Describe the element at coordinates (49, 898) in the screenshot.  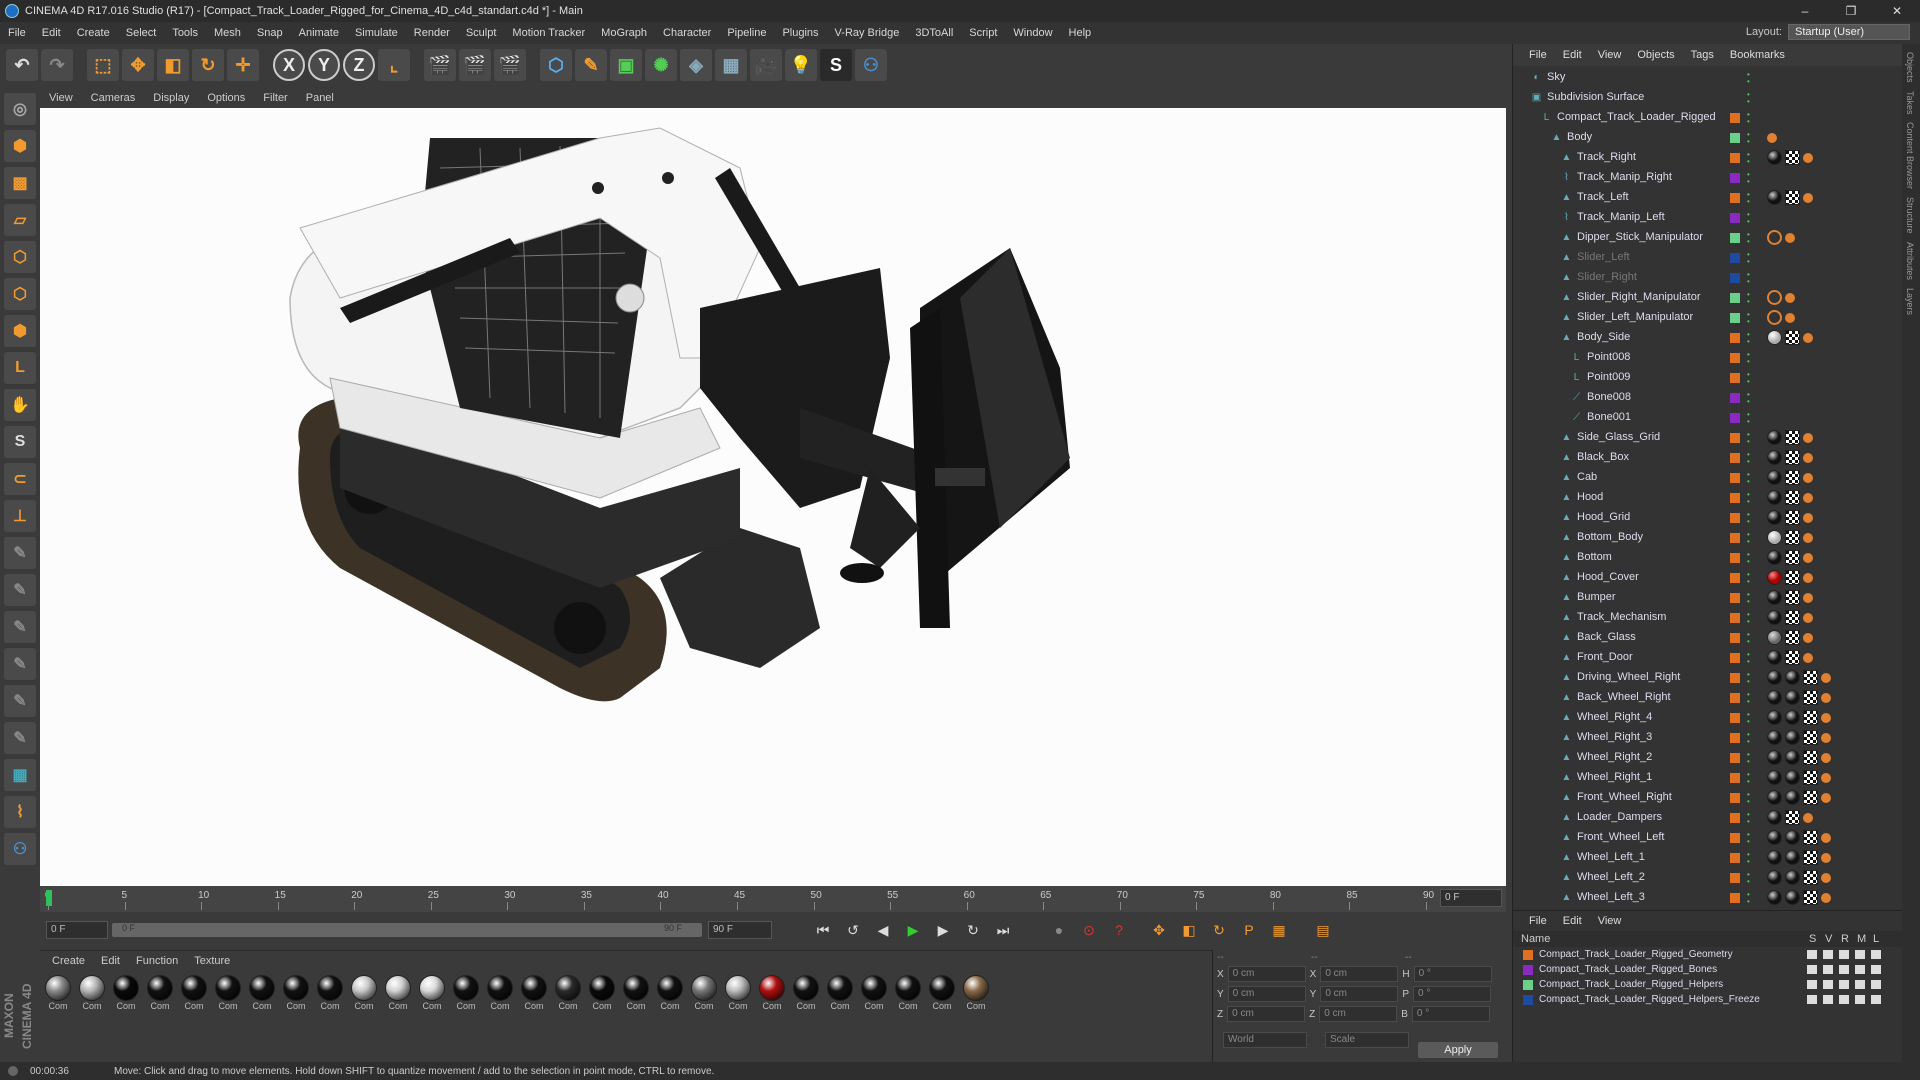
I see `current-frame-marker` at that location.